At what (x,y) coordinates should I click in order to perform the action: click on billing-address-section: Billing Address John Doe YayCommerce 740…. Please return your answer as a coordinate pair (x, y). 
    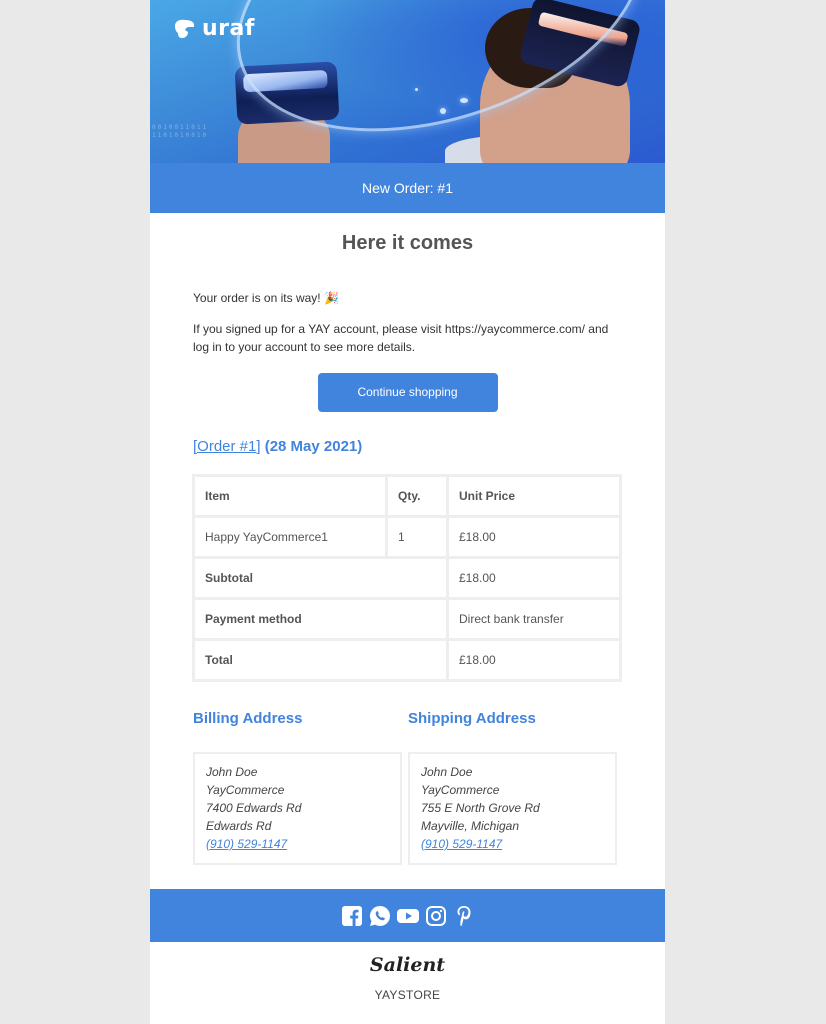
    Looking at the image, I should click on (297, 787).